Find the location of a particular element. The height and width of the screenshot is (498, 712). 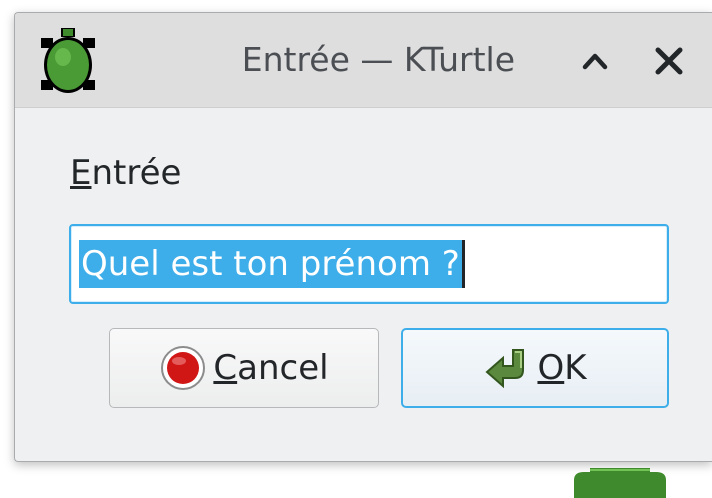

chevron-up-icon is located at coordinates (595, 61).